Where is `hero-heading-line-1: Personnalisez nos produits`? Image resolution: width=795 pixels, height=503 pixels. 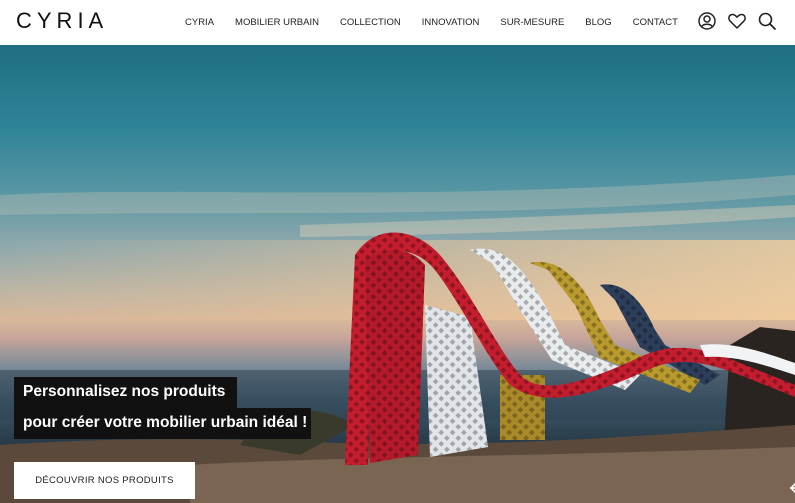
hero-heading-line-1: Personnalisez nos produits is located at coordinates (125, 392).